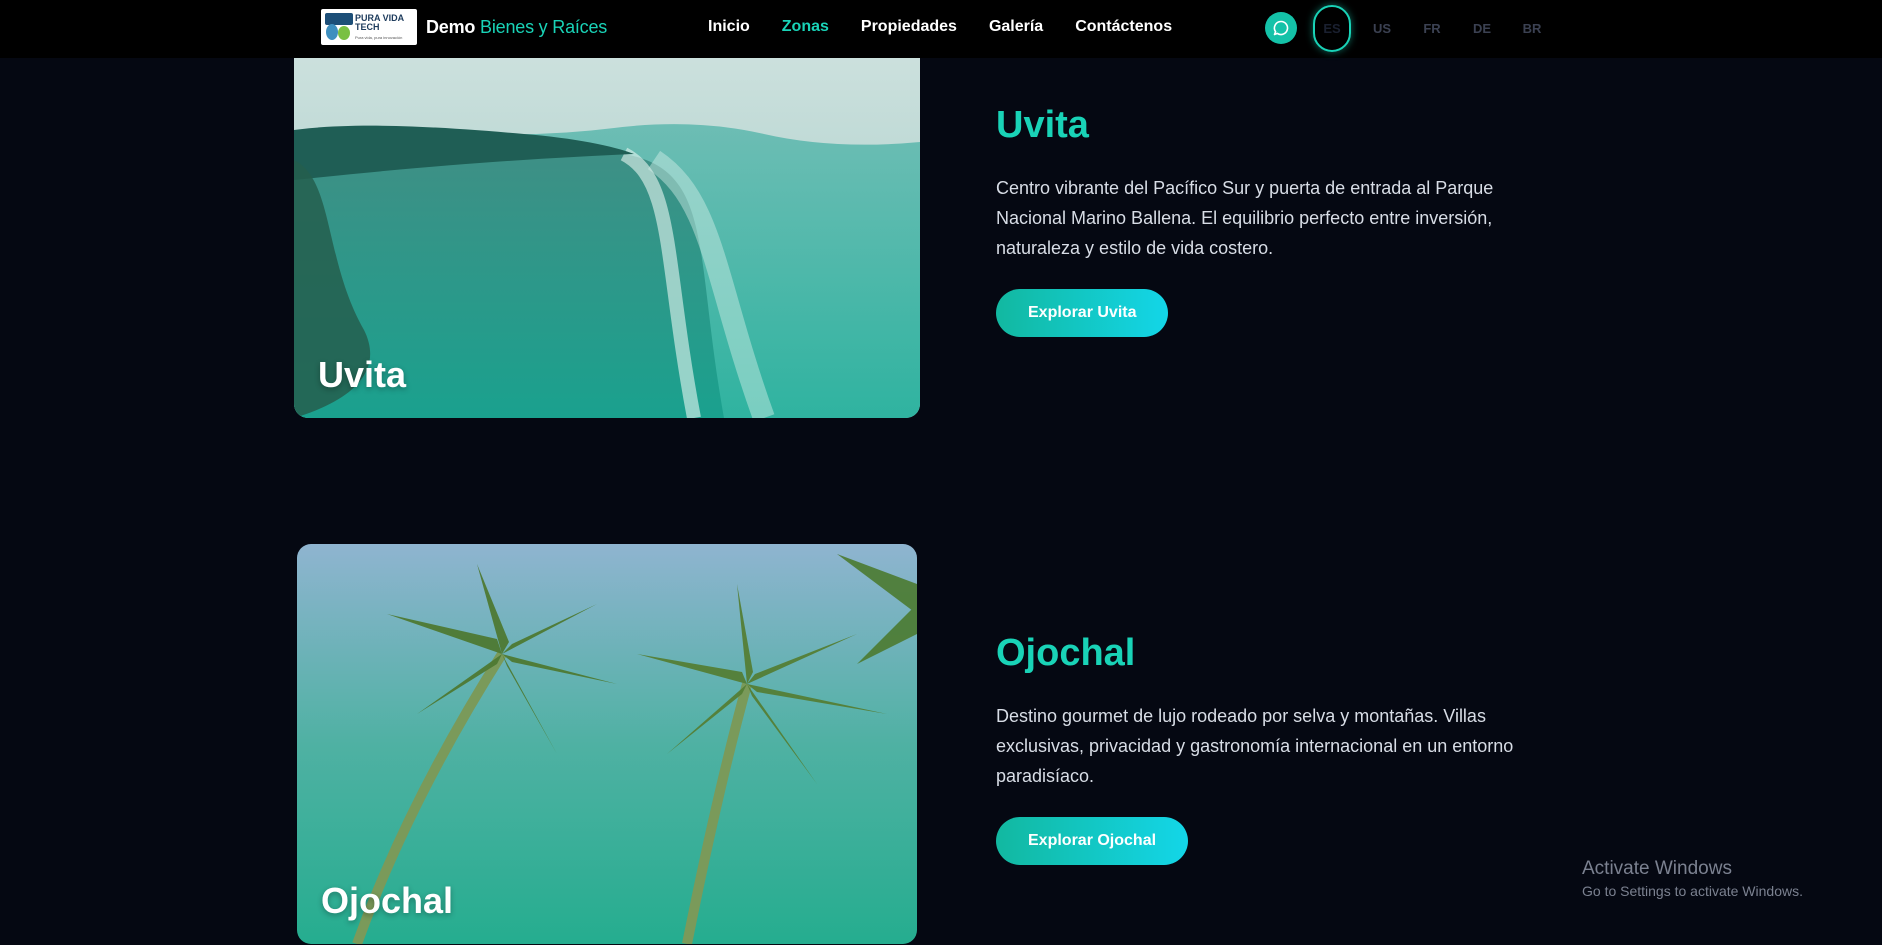 The height and width of the screenshot is (945, 1882). Describe the element at coordinates (1092, 841) in the screenshot. I see `explore-ojochal-button: Explorar Ojochal` at that location.